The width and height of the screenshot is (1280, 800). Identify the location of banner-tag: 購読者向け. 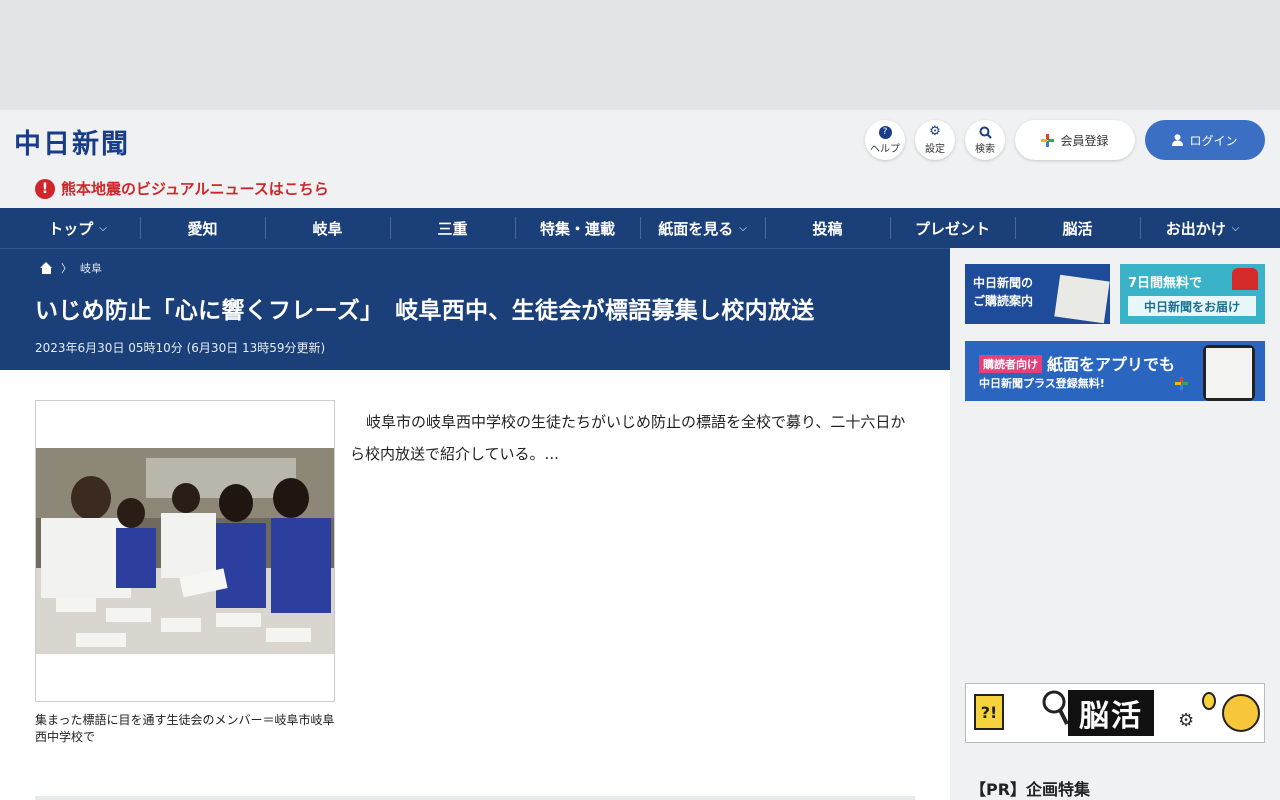
(1010, 364).